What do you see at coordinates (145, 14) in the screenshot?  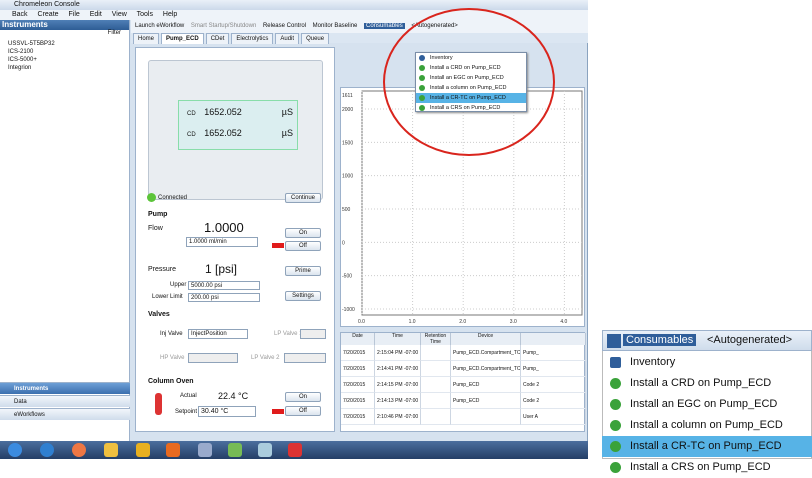 I see `tools-menu: Tools` at bounding box center [145, 14].